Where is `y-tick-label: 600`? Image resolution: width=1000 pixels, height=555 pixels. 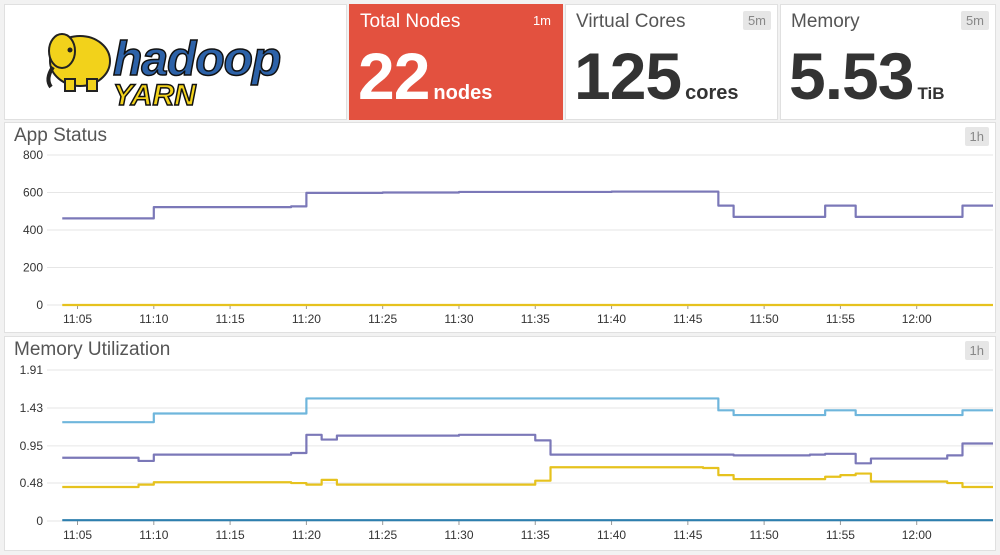
y-tick-label: 600 is located at coordinates (33, 193).